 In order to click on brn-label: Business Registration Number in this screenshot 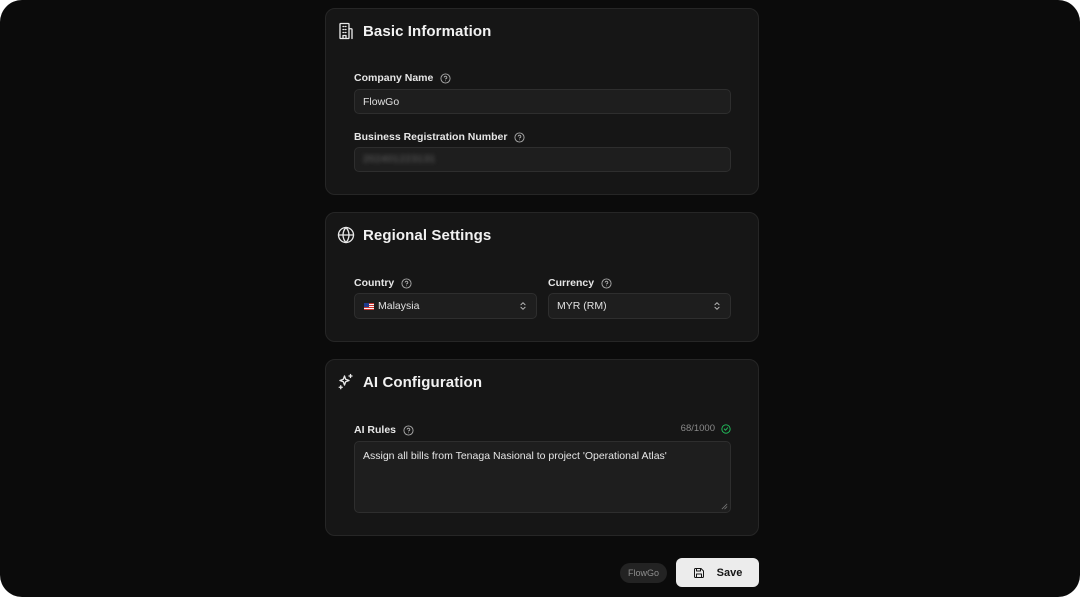, I will do `click(439, 137)`.